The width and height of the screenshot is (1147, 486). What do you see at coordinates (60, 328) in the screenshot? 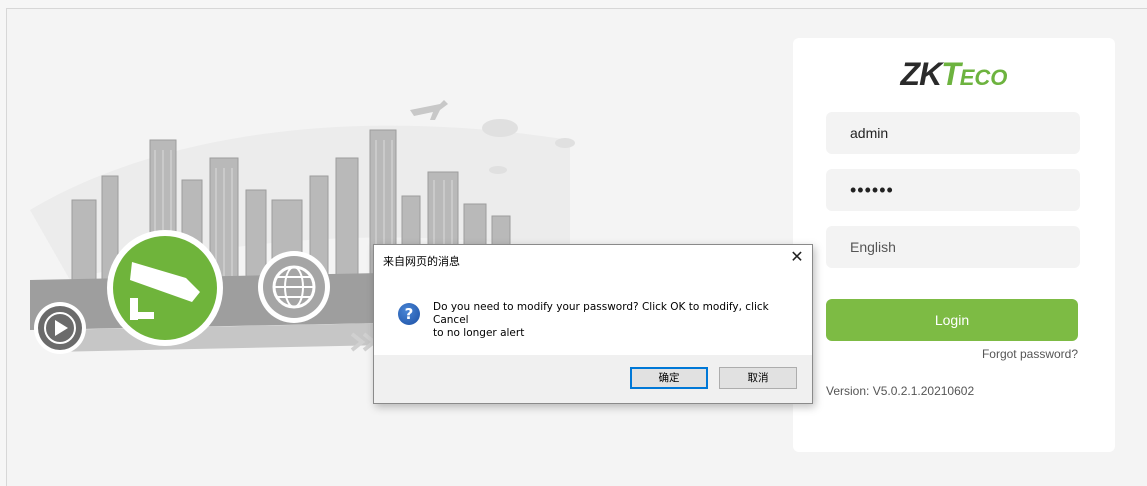
I see `play-icon` at bounding box center [60, 328].